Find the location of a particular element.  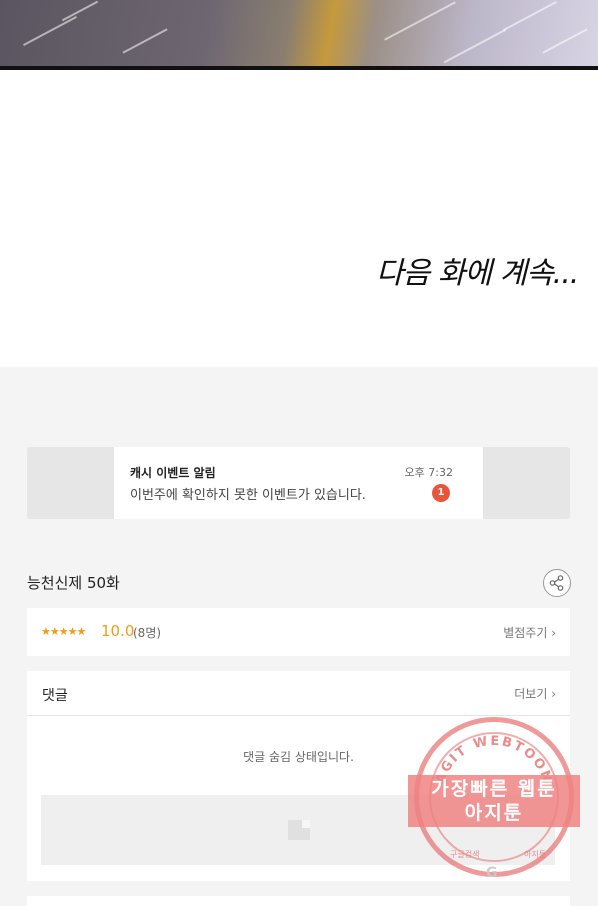

notification-badge: 1 is located at coordinates (441, 493).